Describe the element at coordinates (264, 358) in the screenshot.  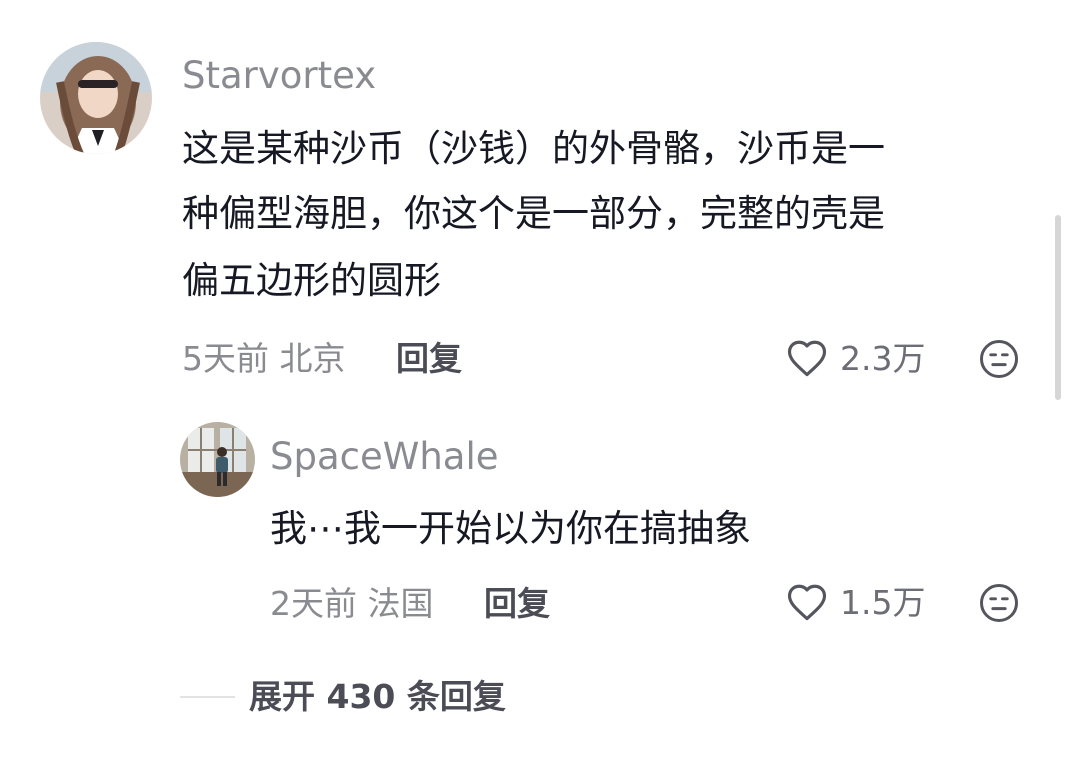
I see `comment-time-location: 5天前 北京` at that location.